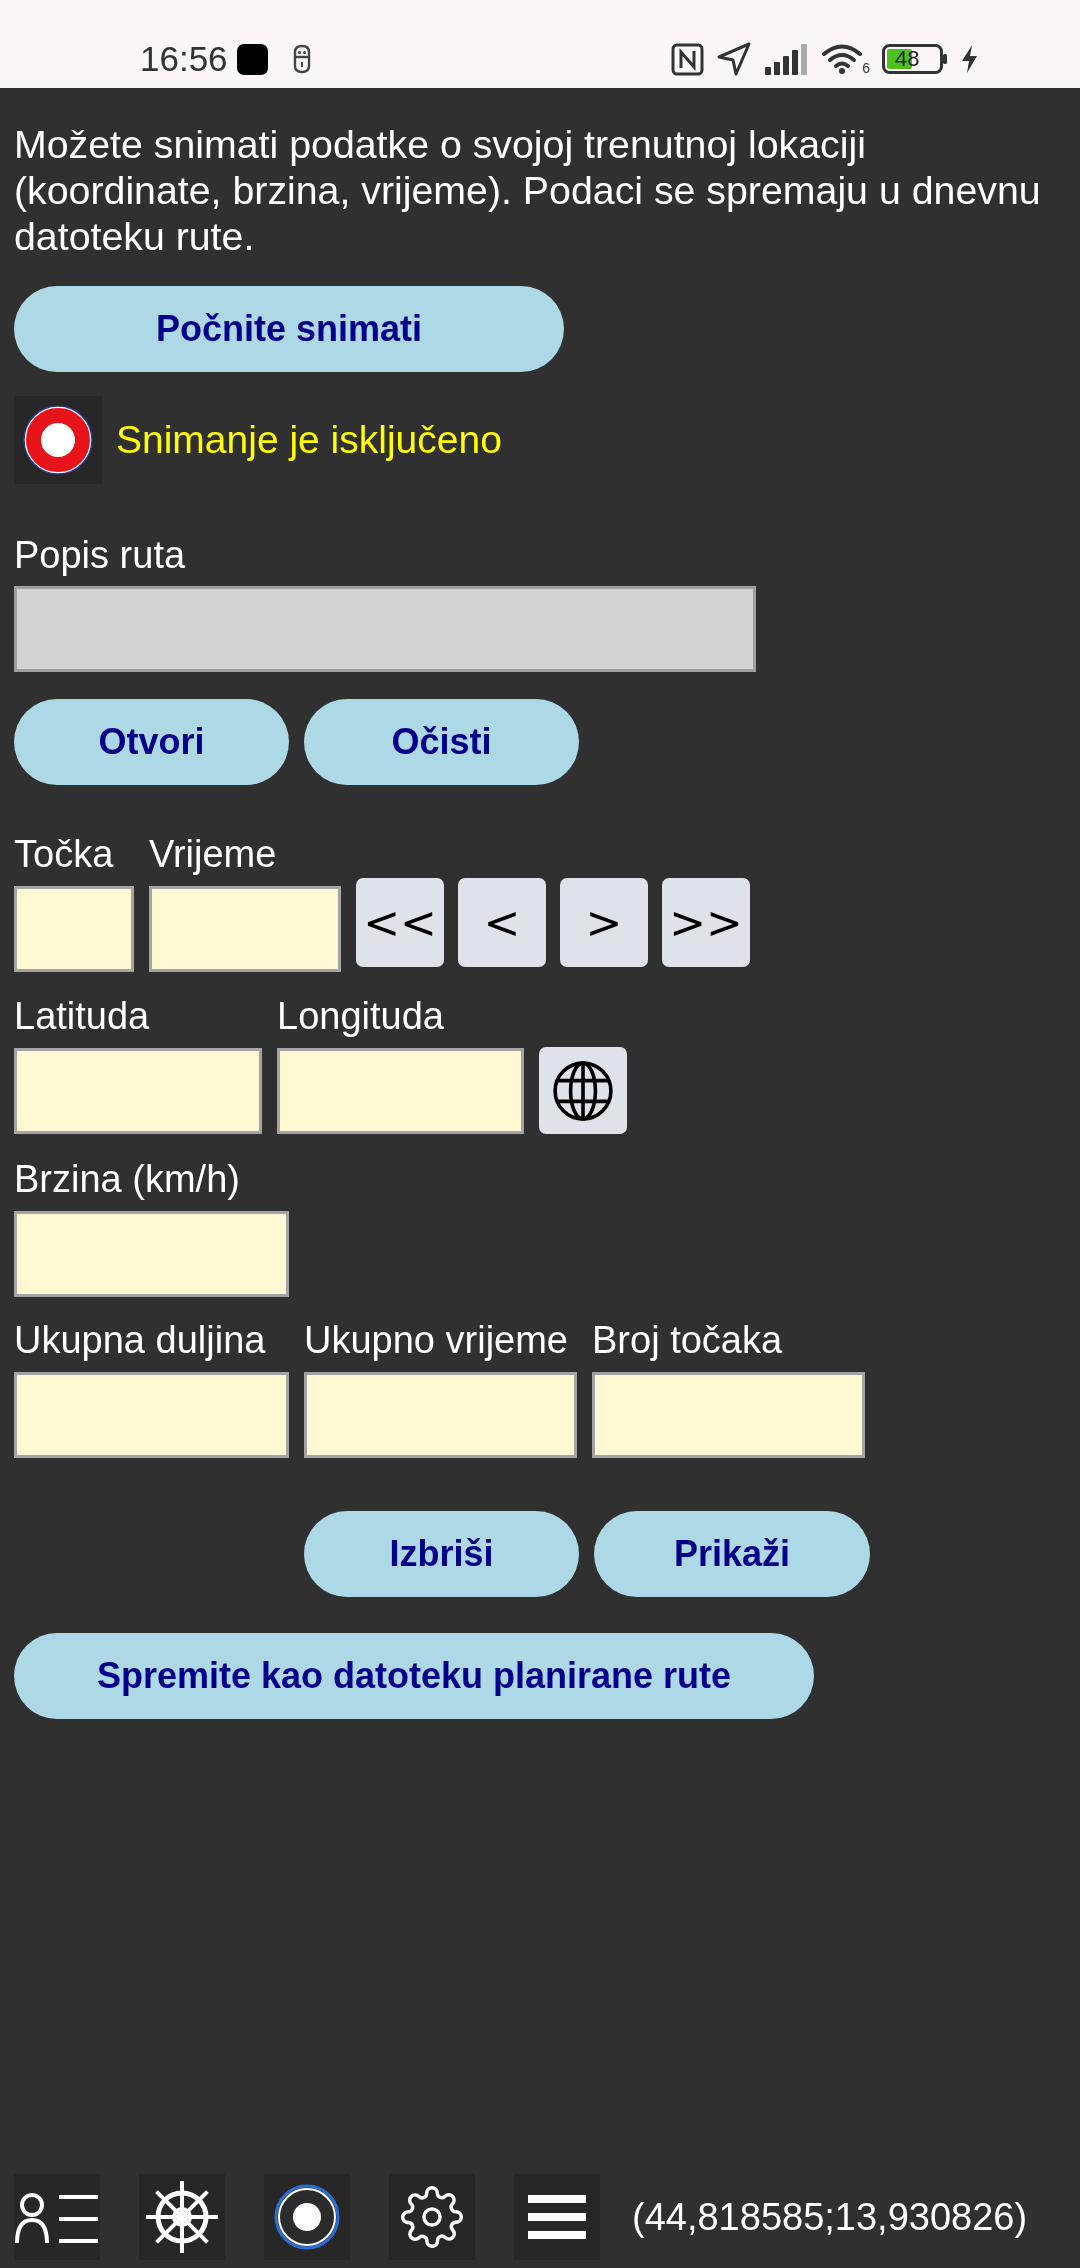 The image size is (1080, 2268). Describe the element at coordinates (830, 2217) in the screenshot. I see `coordinates-text: (44,818585;13,930826)` at that location.